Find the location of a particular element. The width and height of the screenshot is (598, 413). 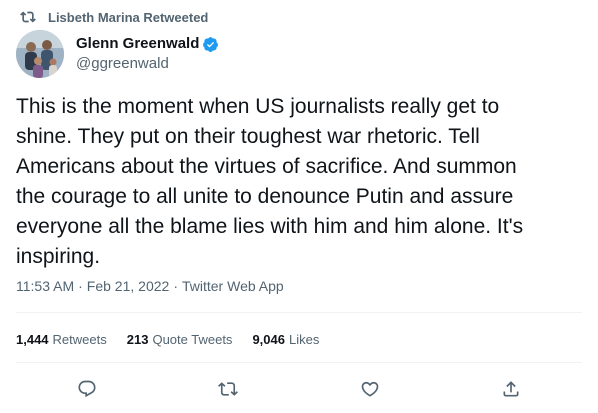

likes-stat: 9,046 Likes is located at coordinates (285, 339).